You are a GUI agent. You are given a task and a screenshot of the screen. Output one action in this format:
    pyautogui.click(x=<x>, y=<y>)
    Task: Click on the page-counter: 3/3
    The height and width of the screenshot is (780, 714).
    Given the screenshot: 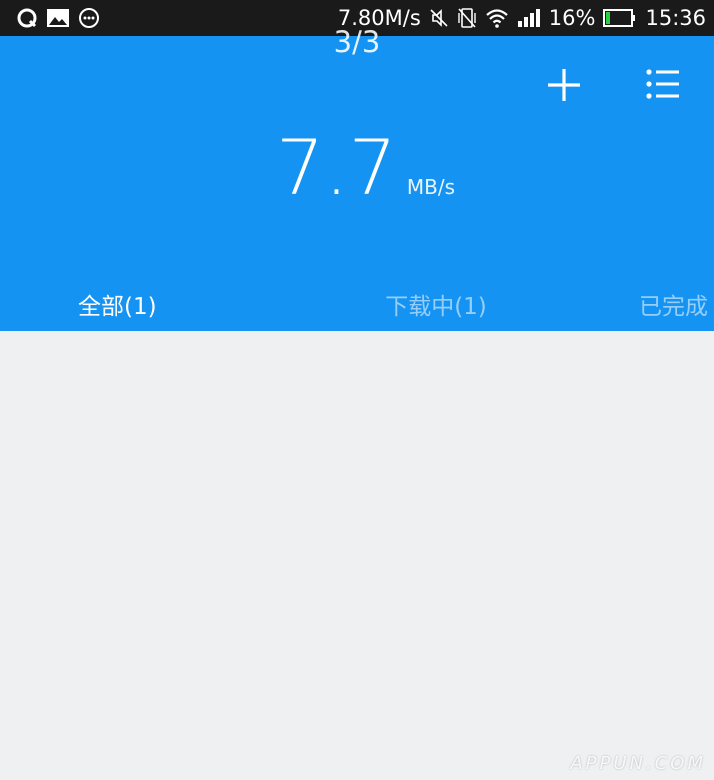 What is the action you would take?
    pyautogui.click(x=357, y=42)
    